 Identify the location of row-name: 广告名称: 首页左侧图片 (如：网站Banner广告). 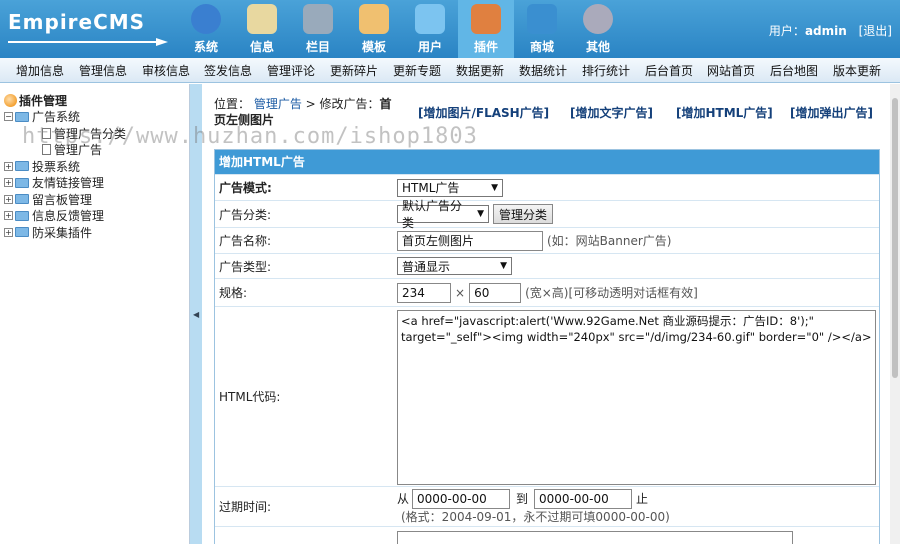
(547, 240).